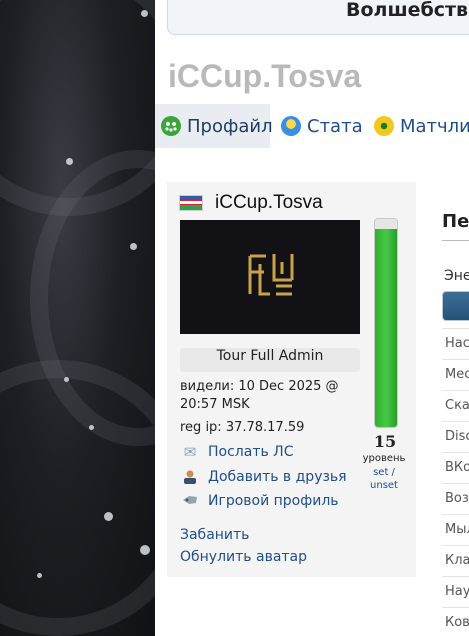 The width and height of the screenshot is (469, 636). What do you see at coordinates (230, 126) in the screenshot?
I see `tab-profile-label: Профайл` at bounding box center [230, 126].